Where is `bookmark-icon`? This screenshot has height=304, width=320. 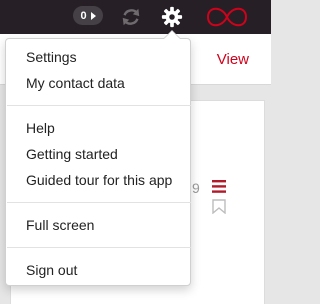
bookmark-icon is located at coordinates (219, 206).